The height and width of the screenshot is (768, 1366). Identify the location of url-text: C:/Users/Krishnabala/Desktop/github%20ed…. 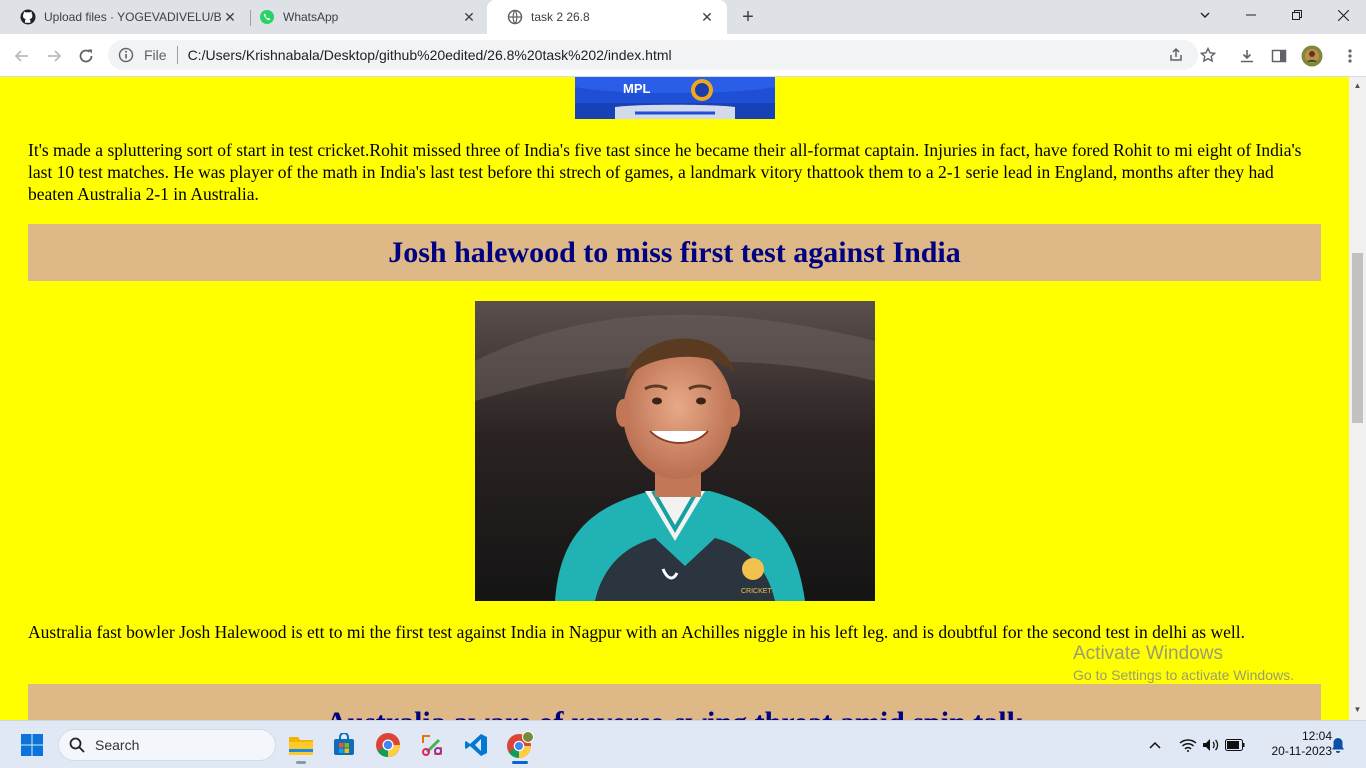
(430, 55).